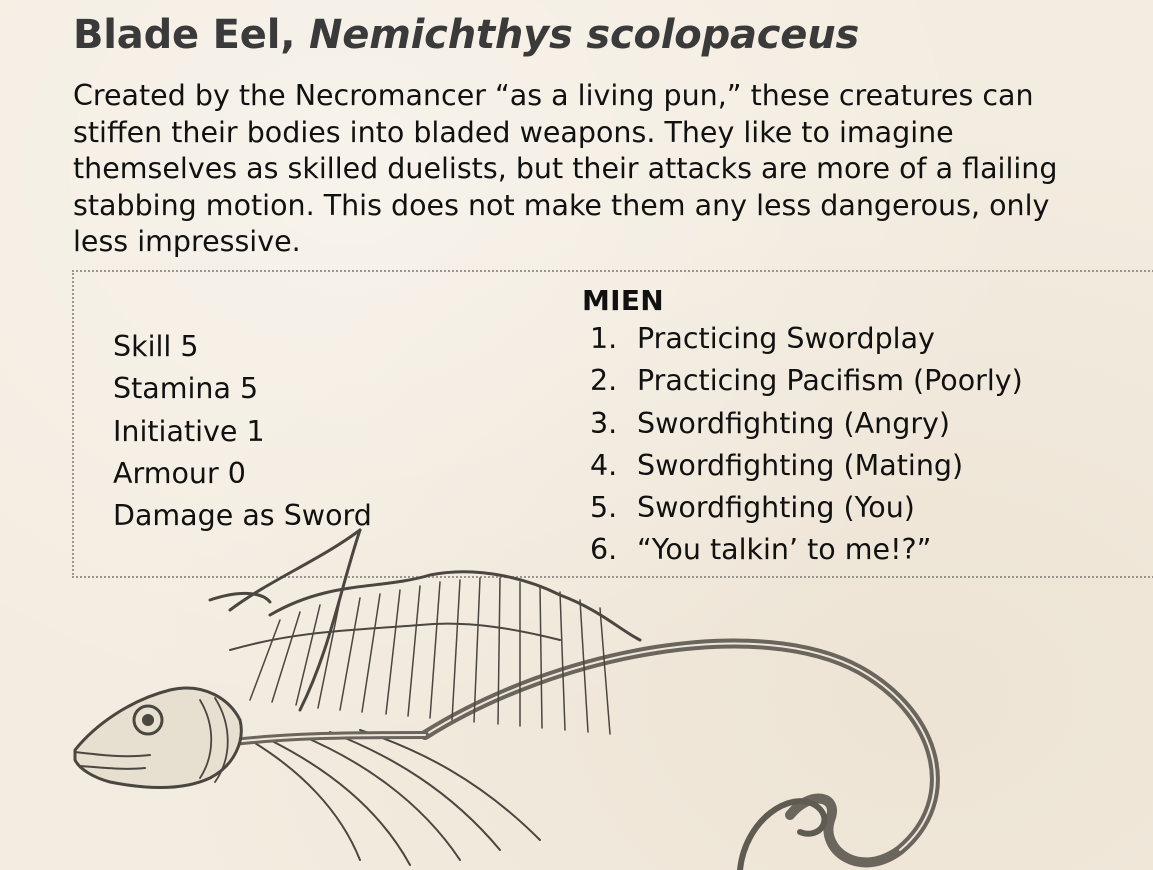  Describe the element at coordinates (156, 346) in the screenshot. I see `stat-skill: Skill 5` at that location.